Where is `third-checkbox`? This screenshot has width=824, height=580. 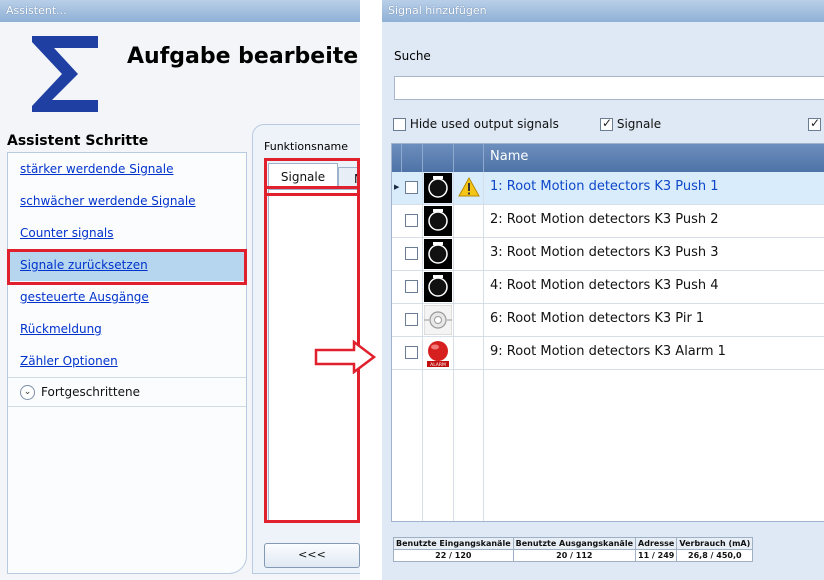
third-checkbox is located at coordinates (814, 123).